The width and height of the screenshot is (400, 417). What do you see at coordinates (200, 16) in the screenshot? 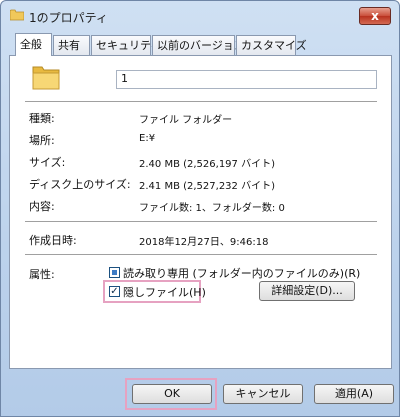
I see `title-bar: 1のプロパティ x` at bounding box center [200, 16].